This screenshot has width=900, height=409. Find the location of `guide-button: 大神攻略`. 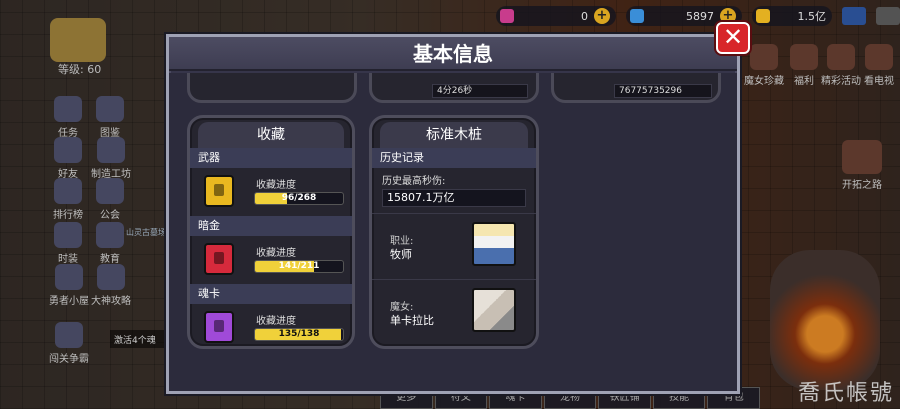

guide-button: 大神攻略 is located at coordinates (111, 285).